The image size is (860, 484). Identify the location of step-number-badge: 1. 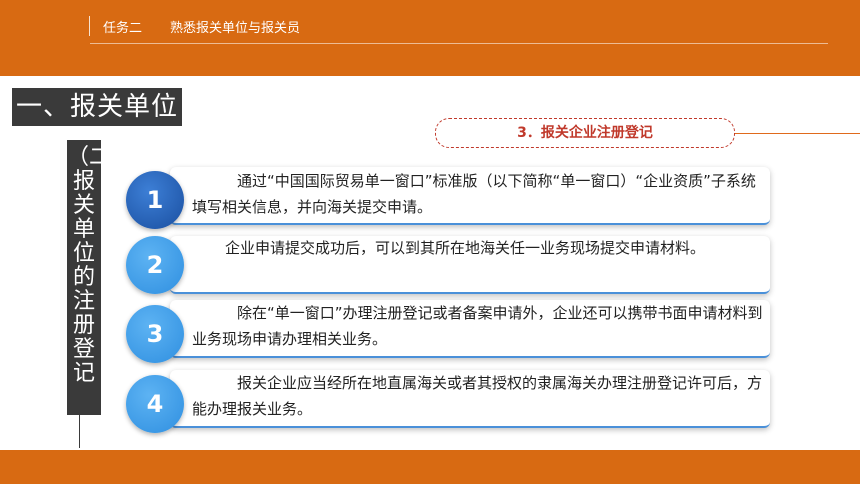
(155, 200).